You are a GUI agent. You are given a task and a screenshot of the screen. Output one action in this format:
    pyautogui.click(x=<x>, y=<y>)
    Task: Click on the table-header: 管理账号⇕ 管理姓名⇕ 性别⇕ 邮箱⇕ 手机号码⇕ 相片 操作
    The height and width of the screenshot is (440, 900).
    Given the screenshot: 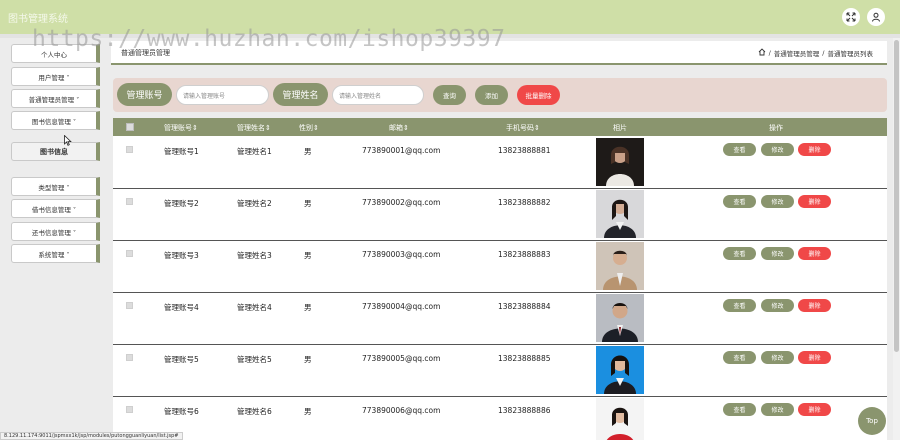 What is the action you would take?
    pyautogui.click(x=500, y=127)
    